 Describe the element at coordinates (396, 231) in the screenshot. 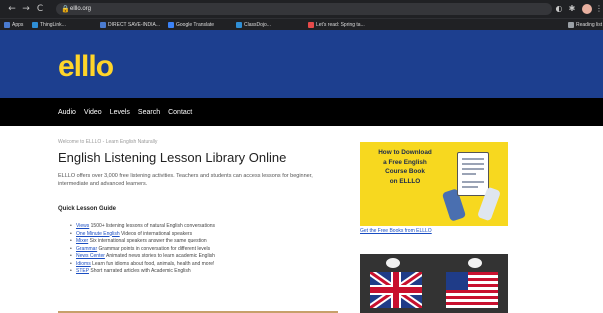

I see `free-books-link: Get the Free Books from ELLLO` at that location.